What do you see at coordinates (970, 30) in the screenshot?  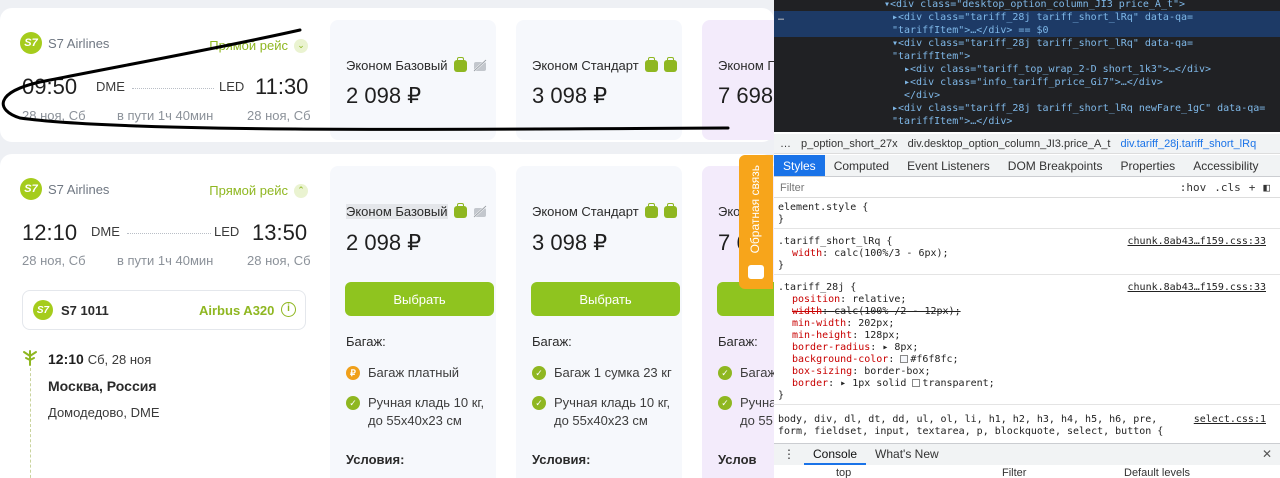 I see `dom-node-text: "tariffItem">…</div> == $0` at bounding box center [970, 30].